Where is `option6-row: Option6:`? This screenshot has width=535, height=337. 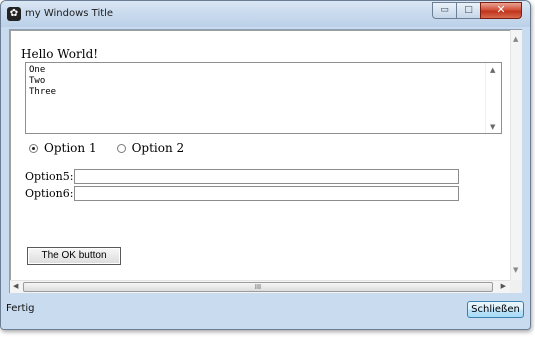
option6-row: Option6: is located at coordinates (242, 193).